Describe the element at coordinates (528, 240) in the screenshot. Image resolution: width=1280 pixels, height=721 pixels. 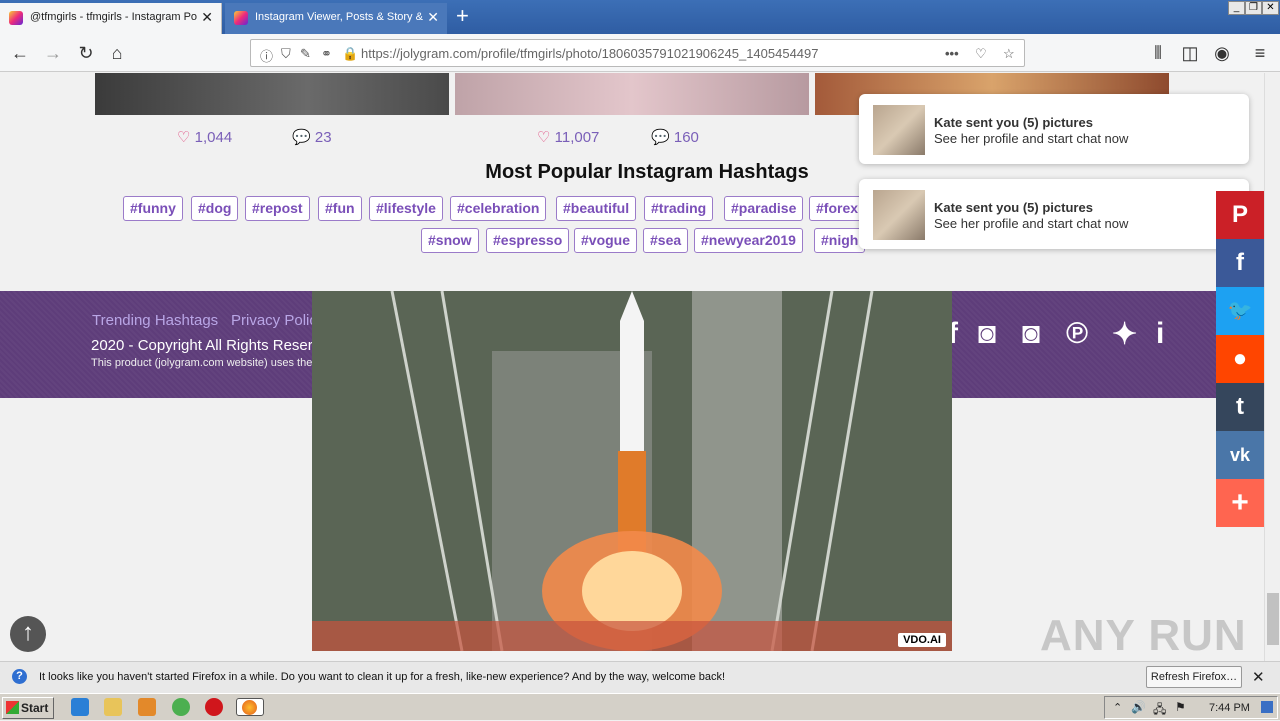
I see `hashtag-link: #espresso` at that location.